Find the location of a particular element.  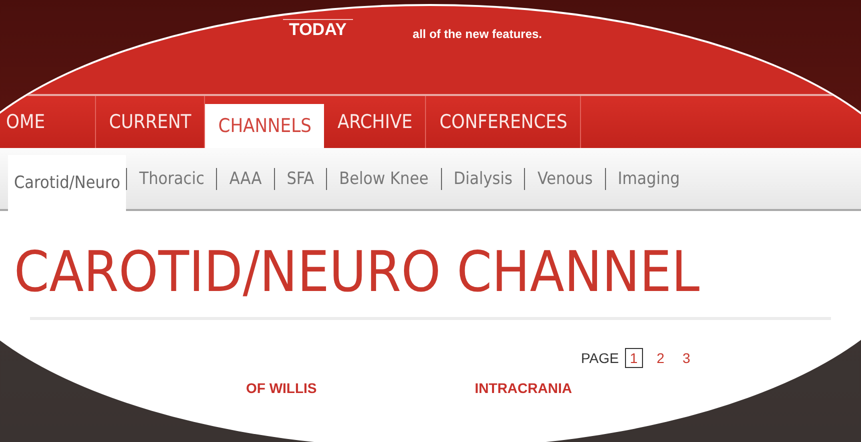

channel-heading: CAROTID/NEURO CHANNEL is located at coordinates (357, 273).